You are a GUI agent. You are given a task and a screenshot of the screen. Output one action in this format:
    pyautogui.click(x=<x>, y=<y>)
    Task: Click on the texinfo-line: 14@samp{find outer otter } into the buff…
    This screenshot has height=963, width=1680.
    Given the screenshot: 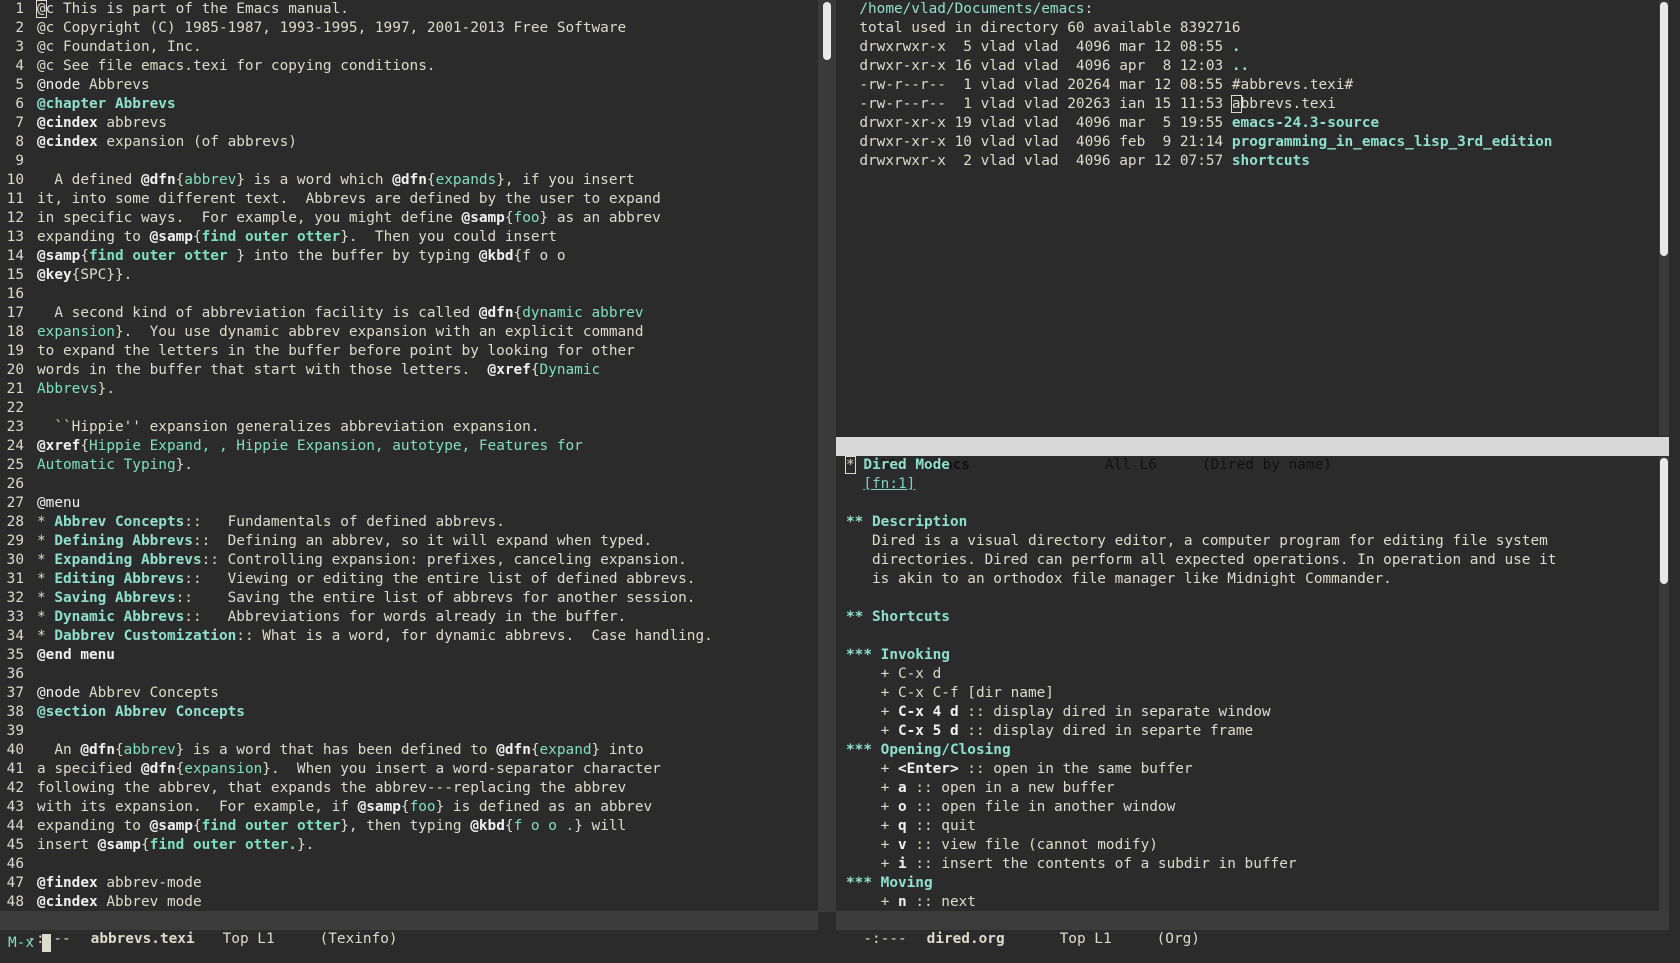 What is the action you would take?
    pyautogui.click(x=357, y=256)
    